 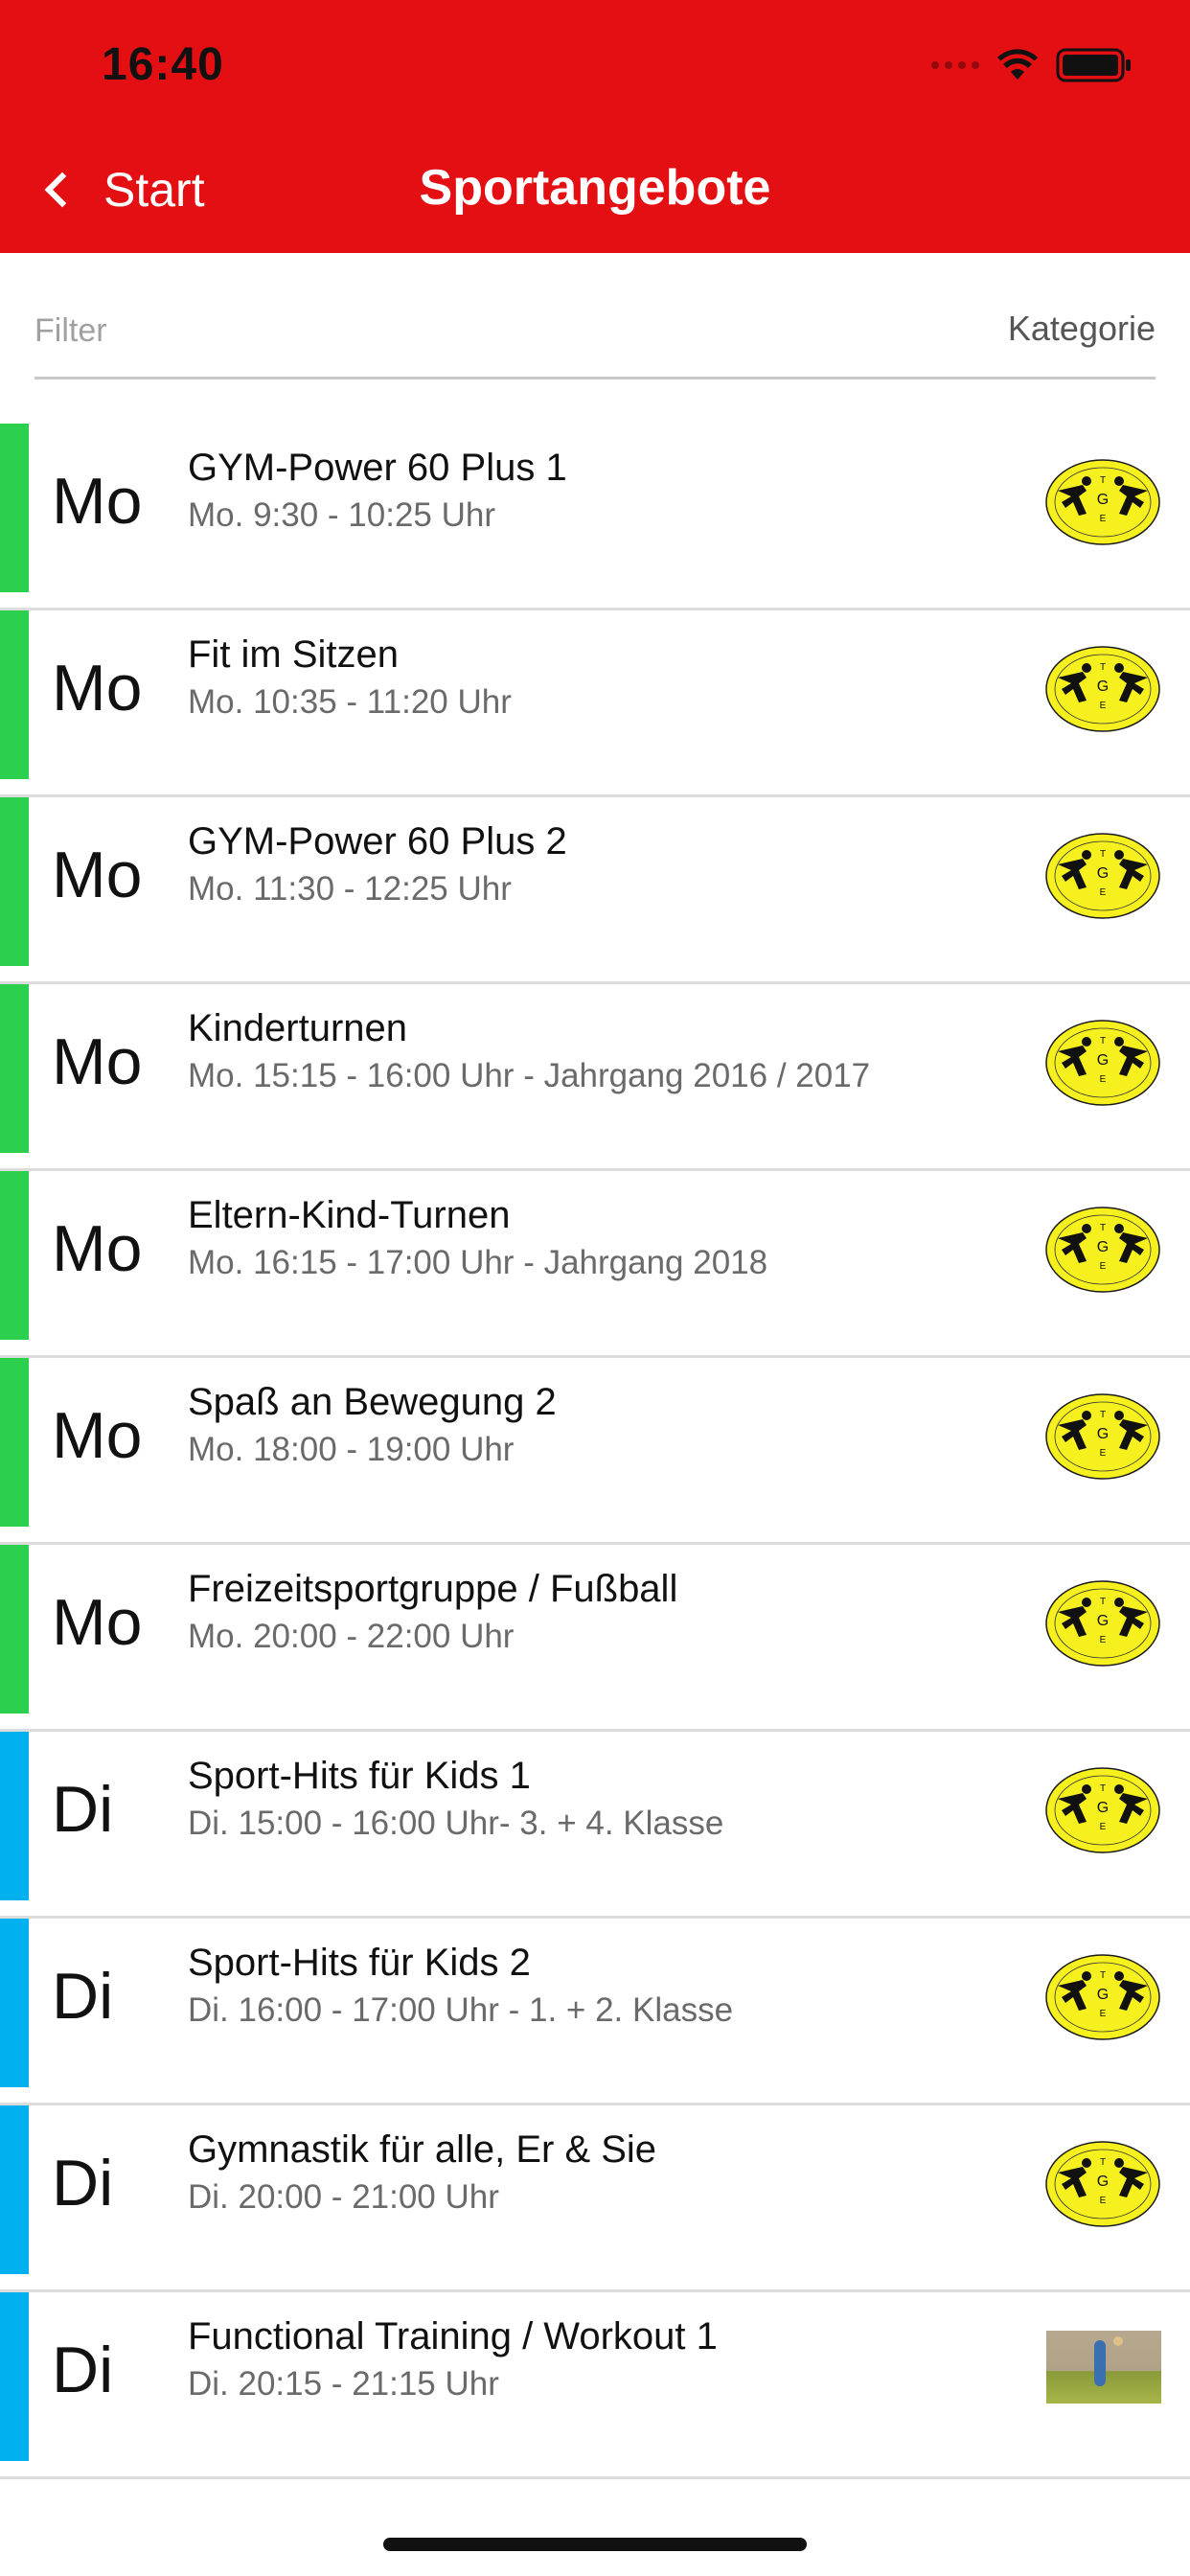 What do you see at coordinates (359, 1963) in the screenshot?
I see `offer-title: Sport-Hits für Kids 2` at bounding box center [359, 1963].